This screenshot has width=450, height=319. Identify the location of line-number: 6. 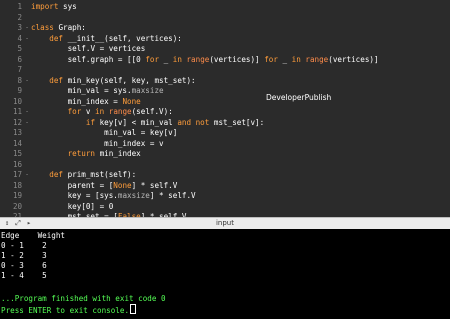
(19, 59).